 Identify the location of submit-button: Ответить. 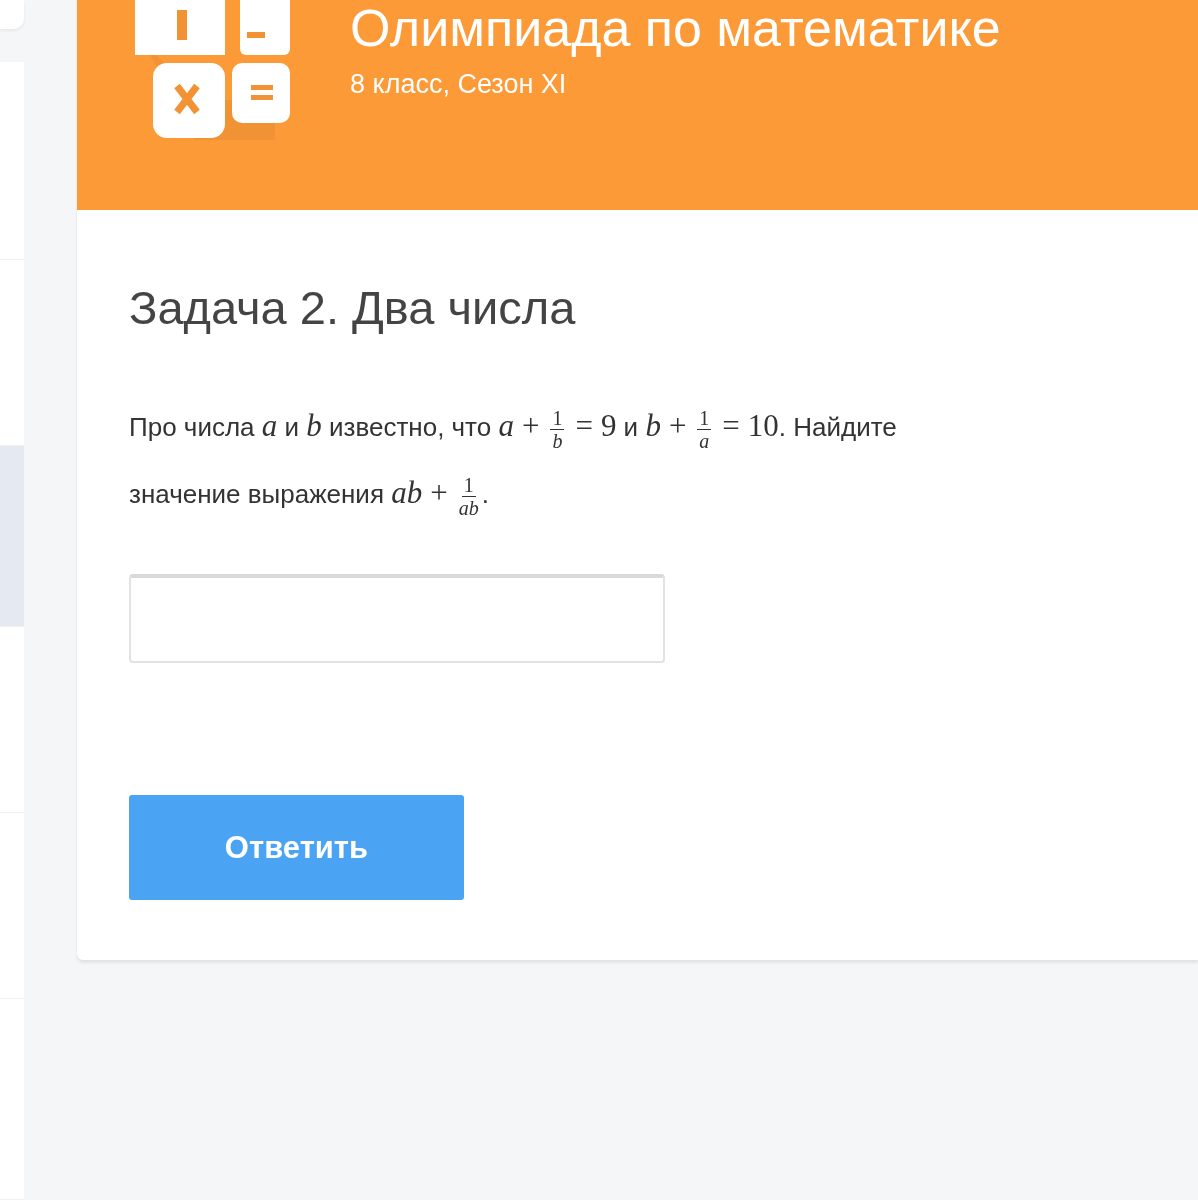
(296, 847).